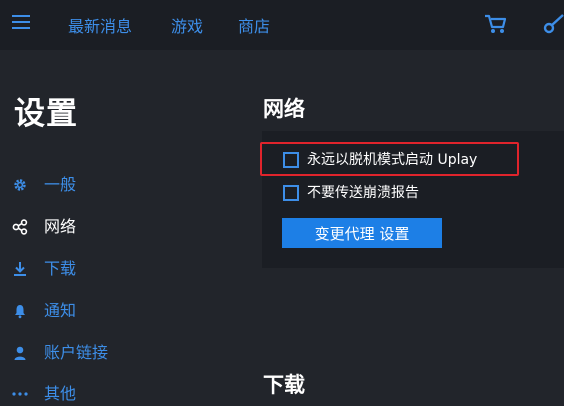 This screenshot has width=564, height=406. Describe the element at coordinates (46, 114) in the screenshot. I see `page-title: 设置` at that location.